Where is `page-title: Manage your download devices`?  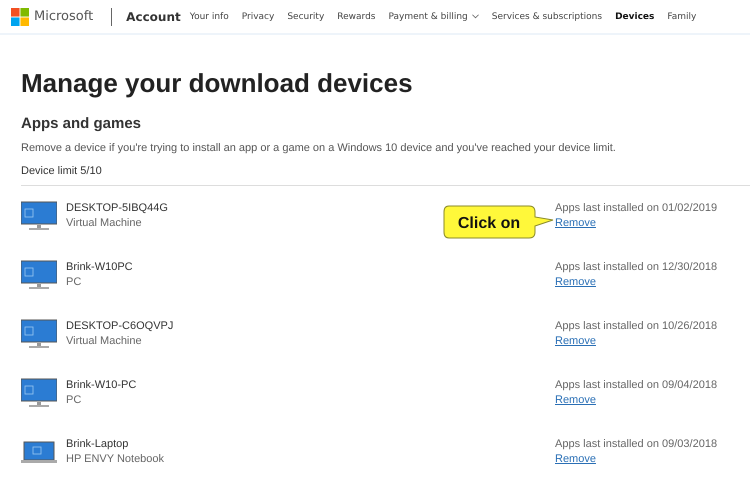
page-title: Manage your download devices is located at coordinates (217, 83).